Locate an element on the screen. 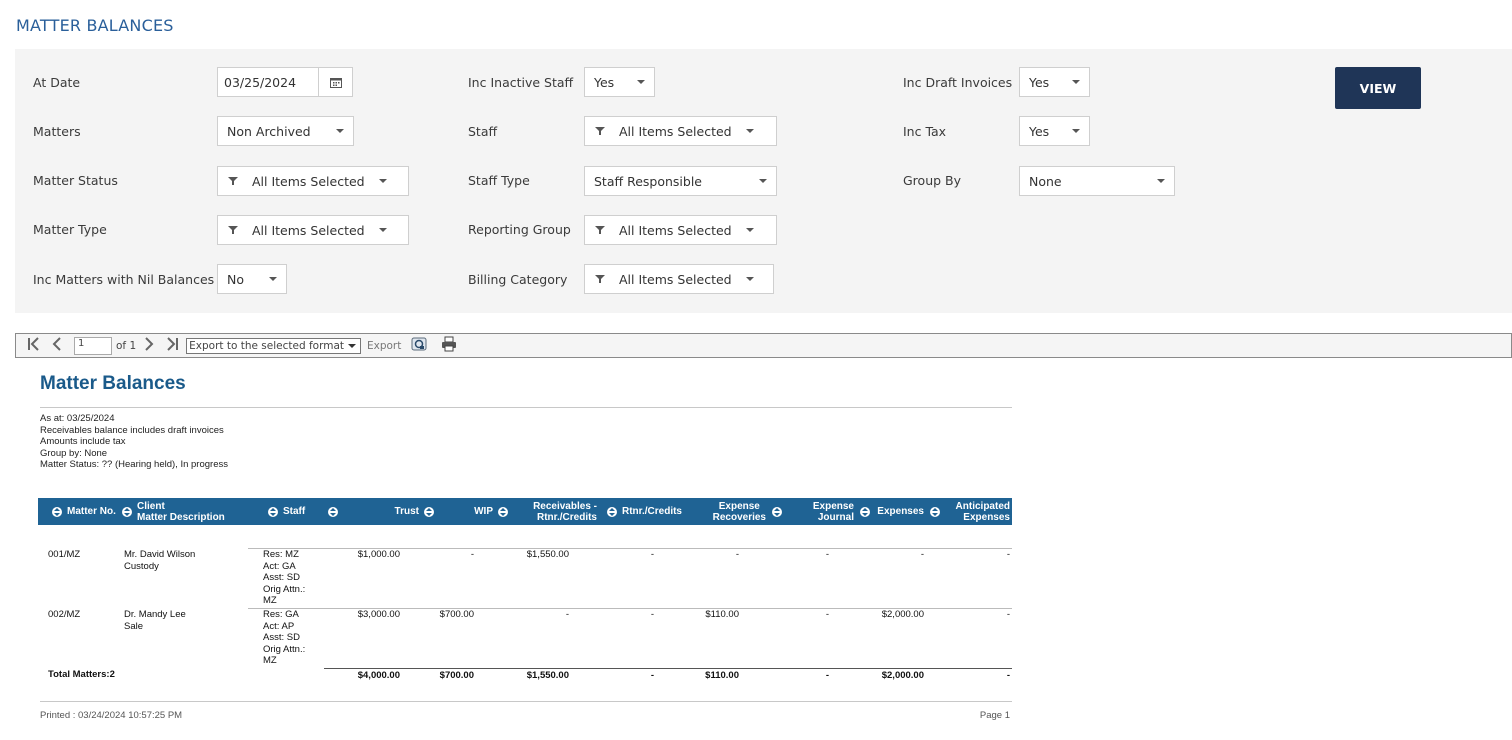 The height and width of the screenshot is (740, 1512). export-format-select: Export to the selected format is located at coordinates (273, 345).